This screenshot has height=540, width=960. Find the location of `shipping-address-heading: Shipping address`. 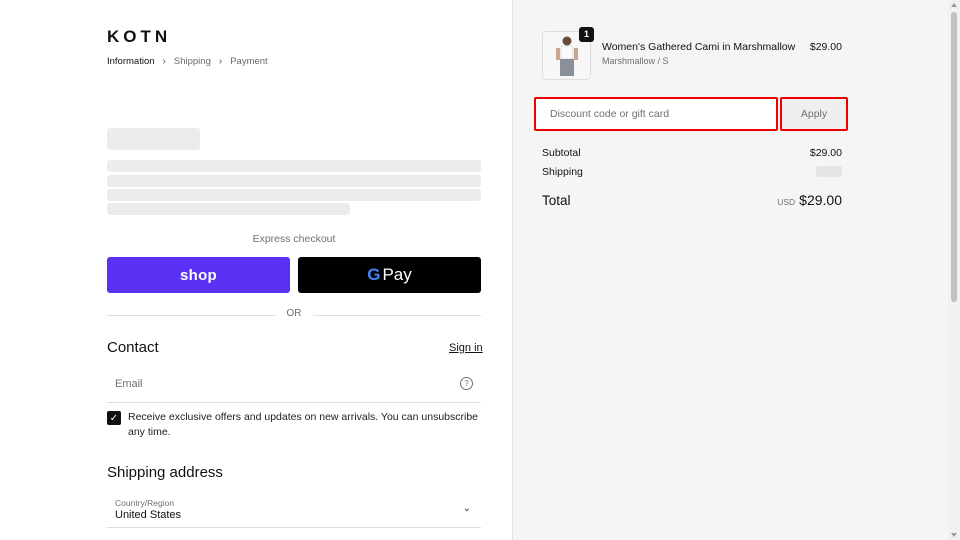

shipping-address-heading: Shipping address is located at coordinates (165, 472).